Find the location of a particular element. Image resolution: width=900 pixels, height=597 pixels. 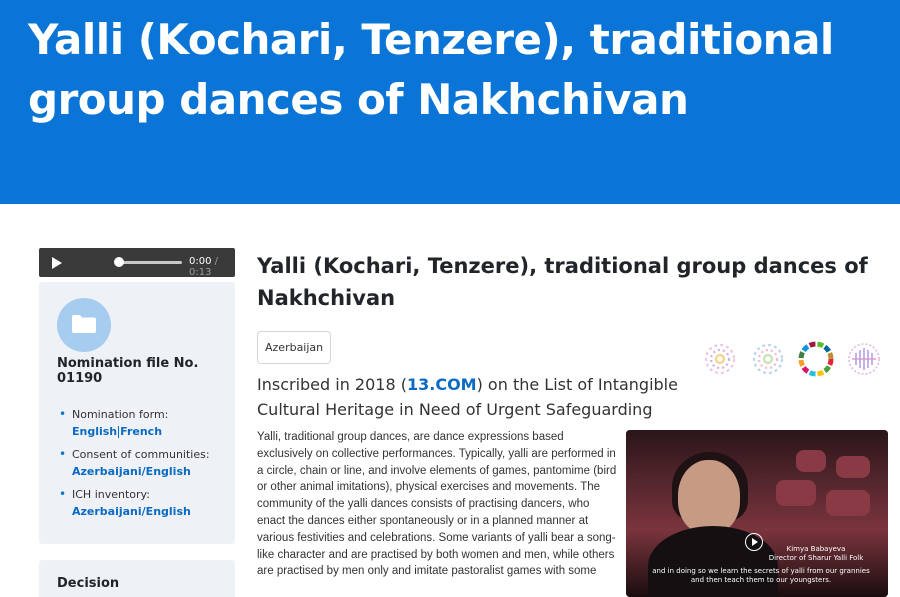

play-icon is located at coordinates (57, 263).